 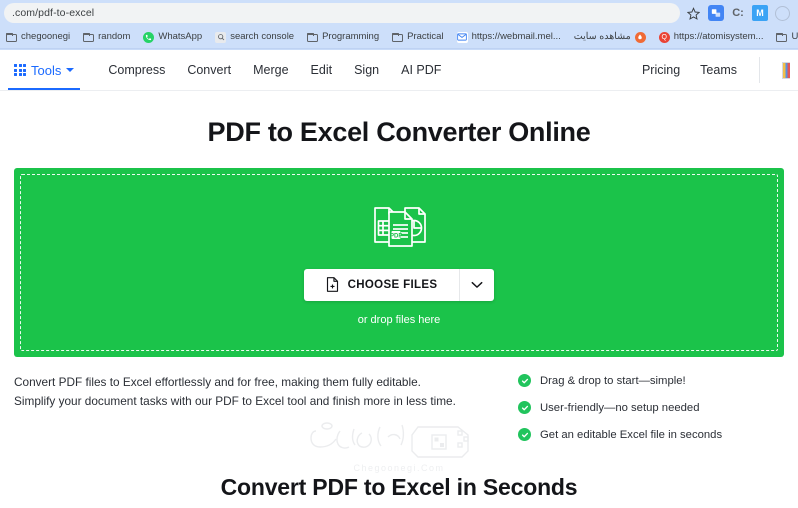 I want to click on tools-menu-button: Tools, so click(x=44, y=70).